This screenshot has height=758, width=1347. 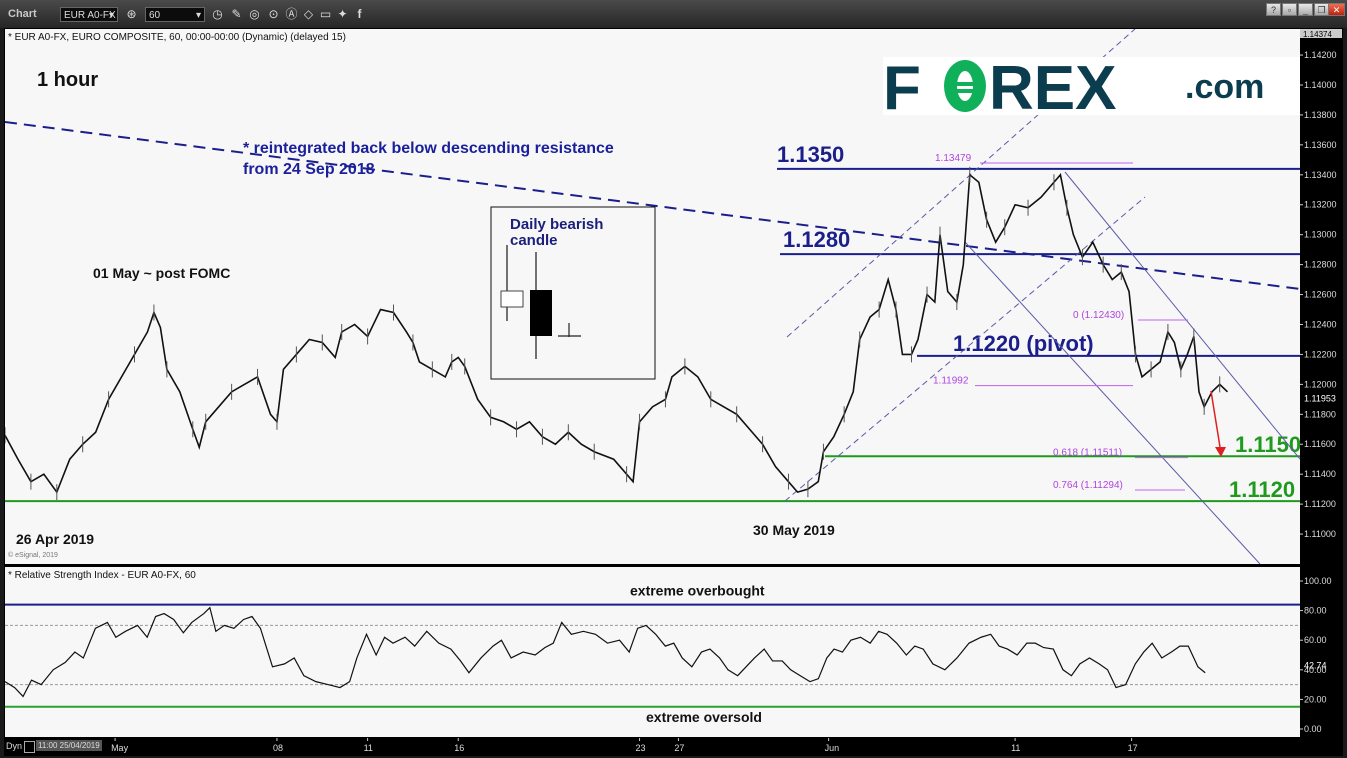 I want to click on symbol-value: EUR A0-FX, so click(x=90, y=15).